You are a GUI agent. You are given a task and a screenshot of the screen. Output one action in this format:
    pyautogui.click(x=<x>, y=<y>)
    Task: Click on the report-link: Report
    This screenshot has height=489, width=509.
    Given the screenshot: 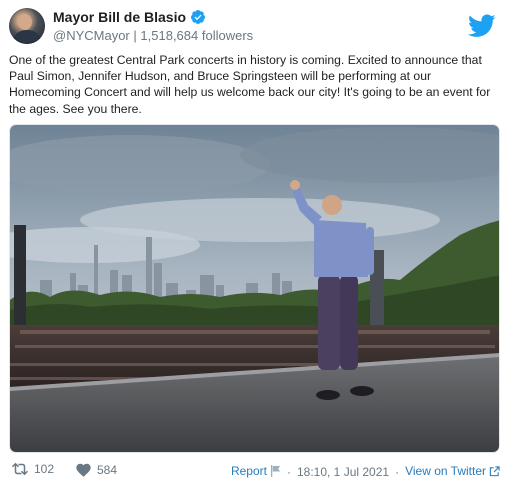 What is the action you would take?
    pyautogui.click(x=256, y=472)
    